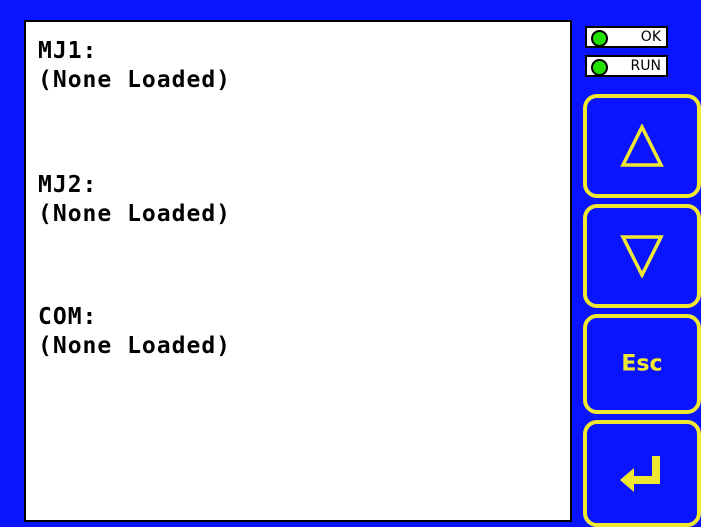  Describe the element at coordinates (626, 37) in the screenshot. I see `ok-status-indicator: OK` at that location.